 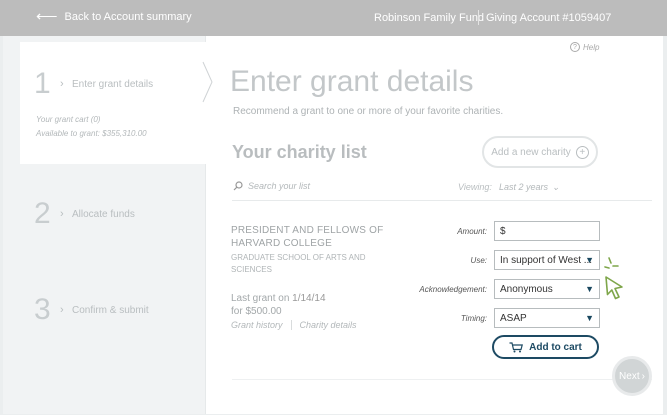 What do you see at coordinates (68, 119) in the screenshot?
I see `grant-cart-count: Your grant cart (0)` at bounding box center [68, 119].